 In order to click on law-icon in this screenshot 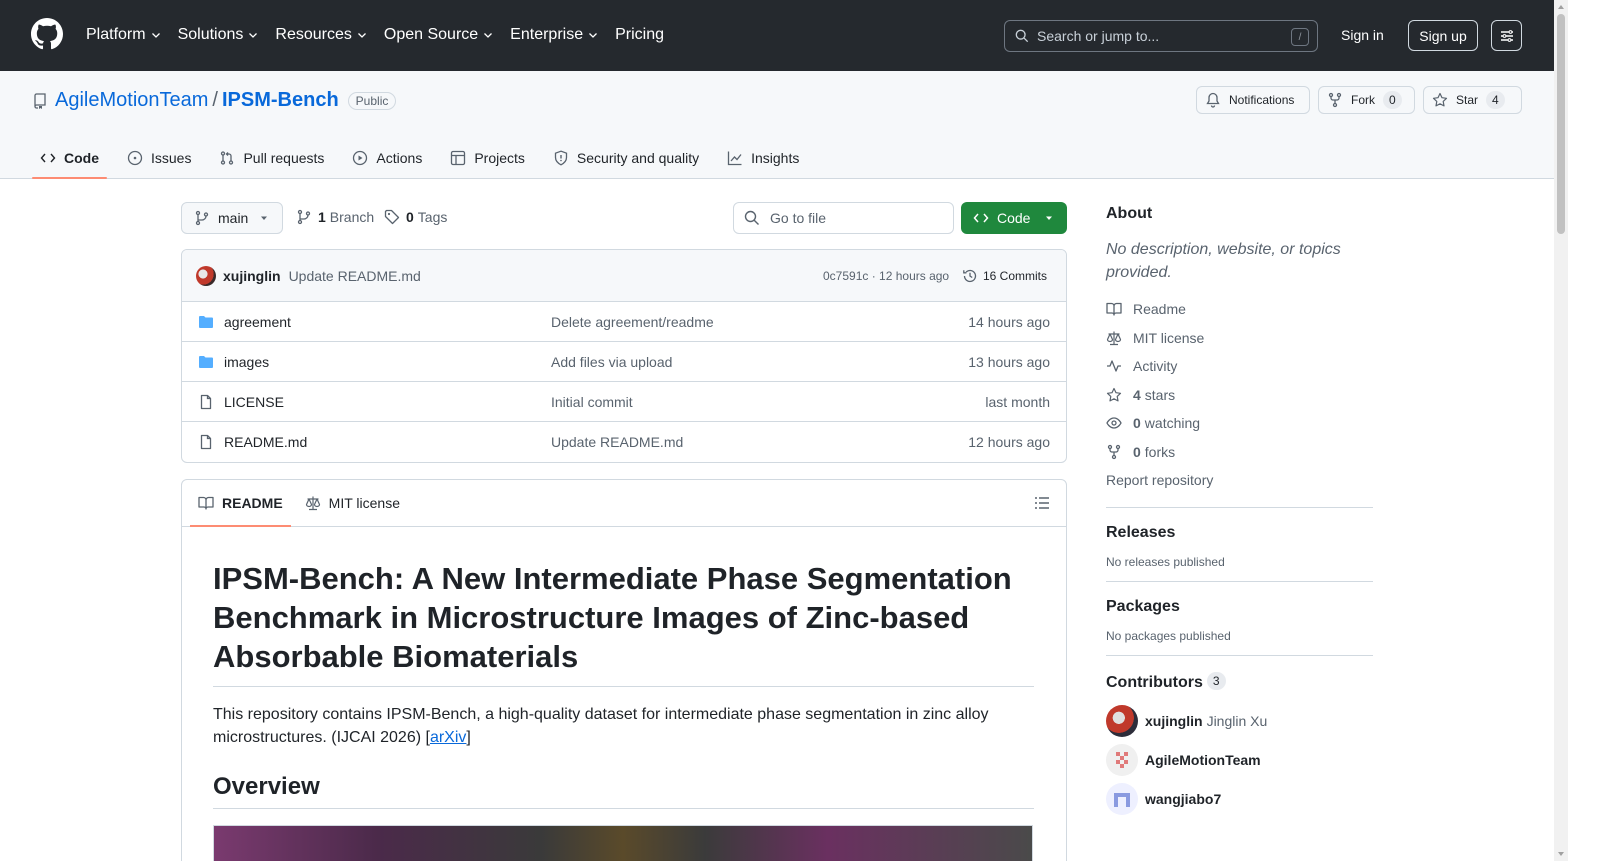, I will do `click(312, 503)`.